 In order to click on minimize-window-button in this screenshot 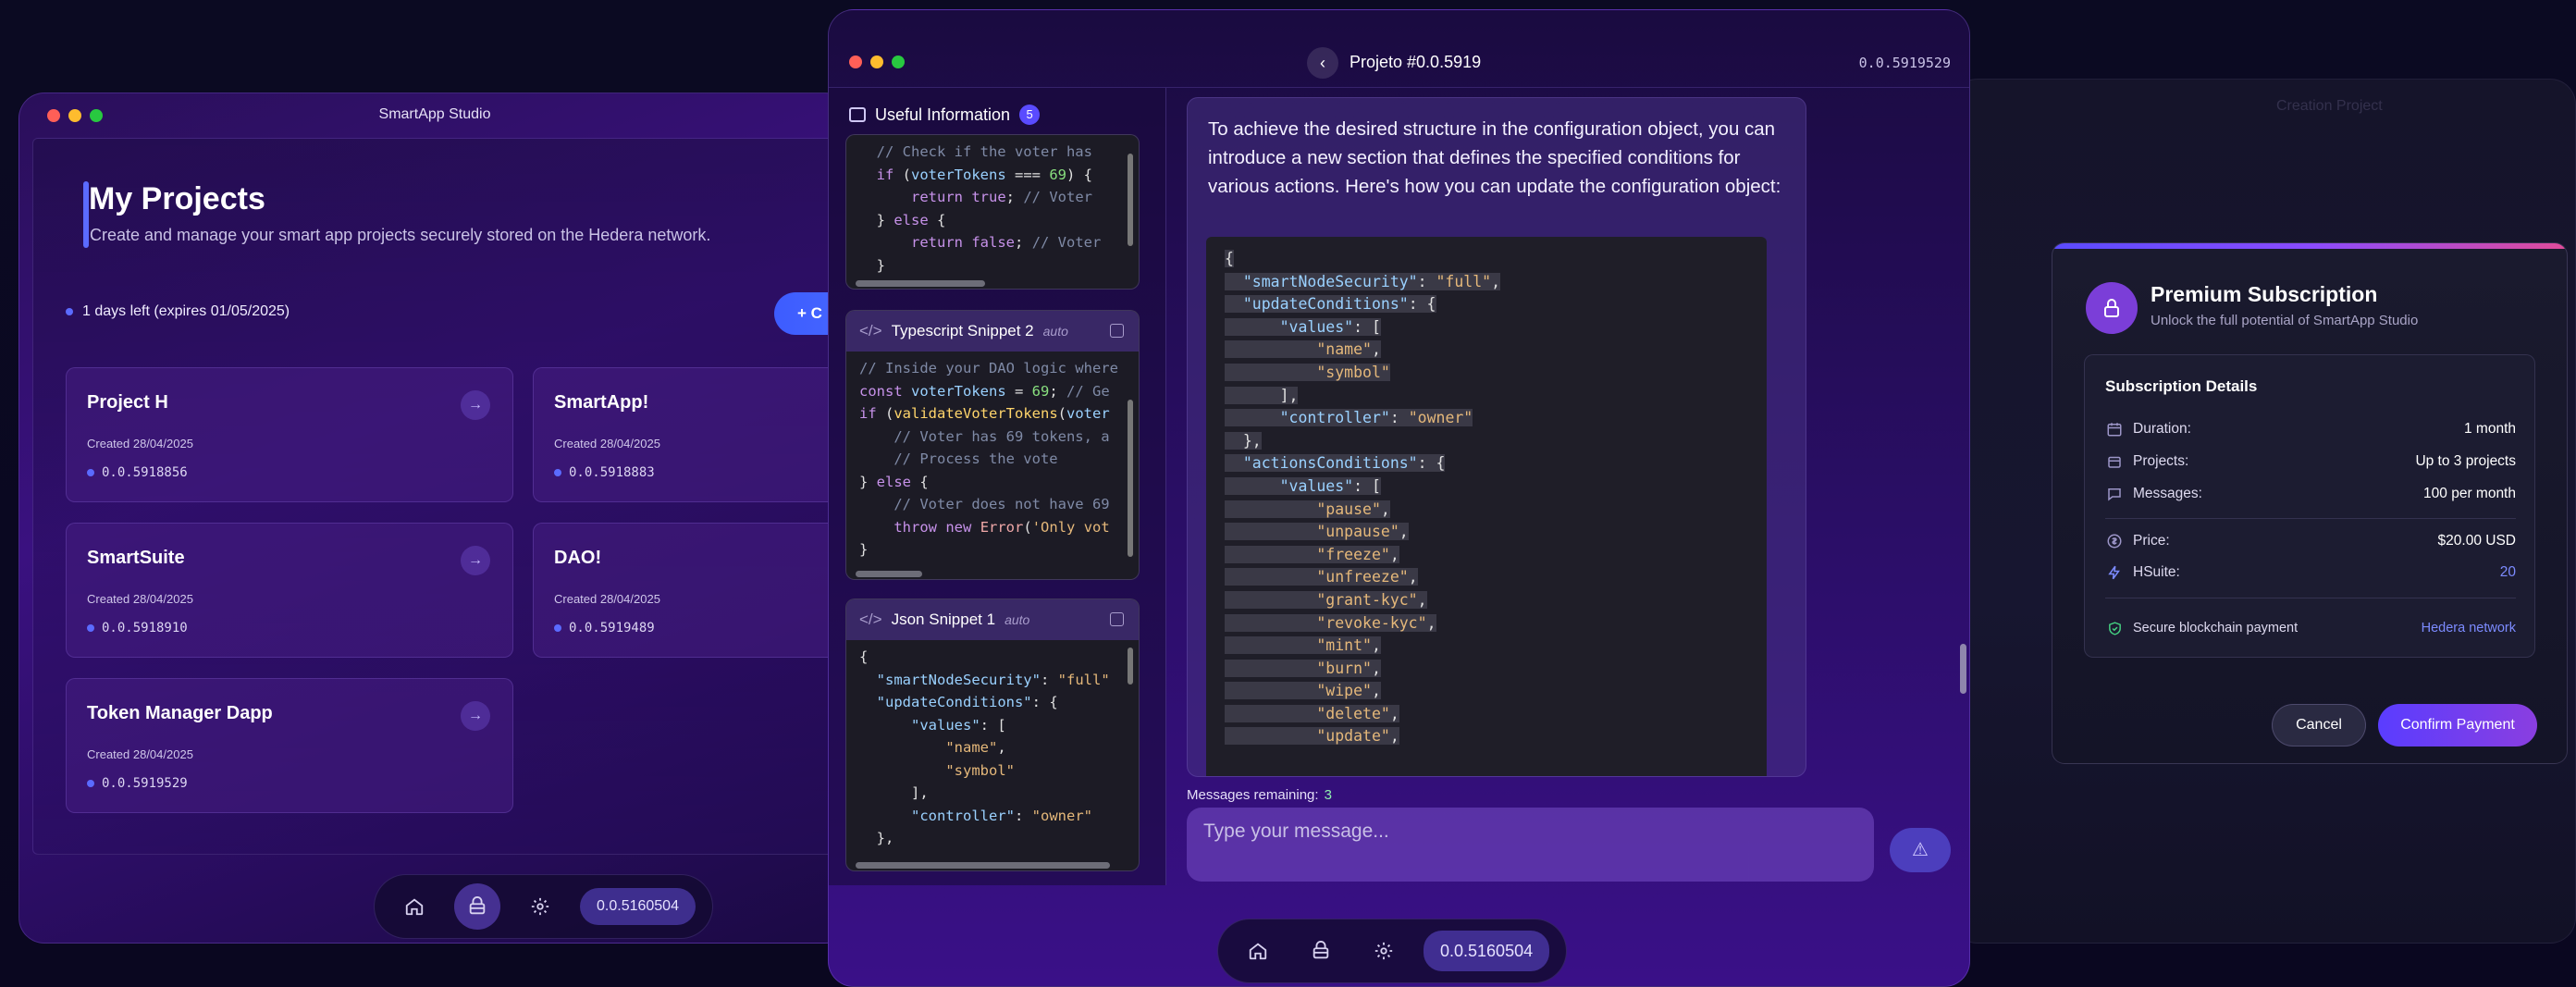, I will do `click(876, 62)`.